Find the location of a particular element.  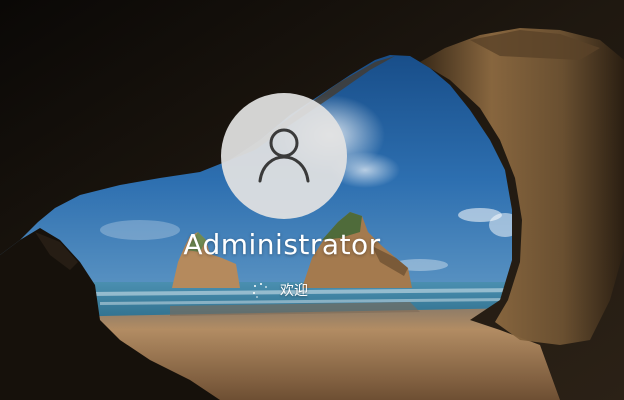

sign-in-status: 欢迎 is located at coordinates (280, 291).